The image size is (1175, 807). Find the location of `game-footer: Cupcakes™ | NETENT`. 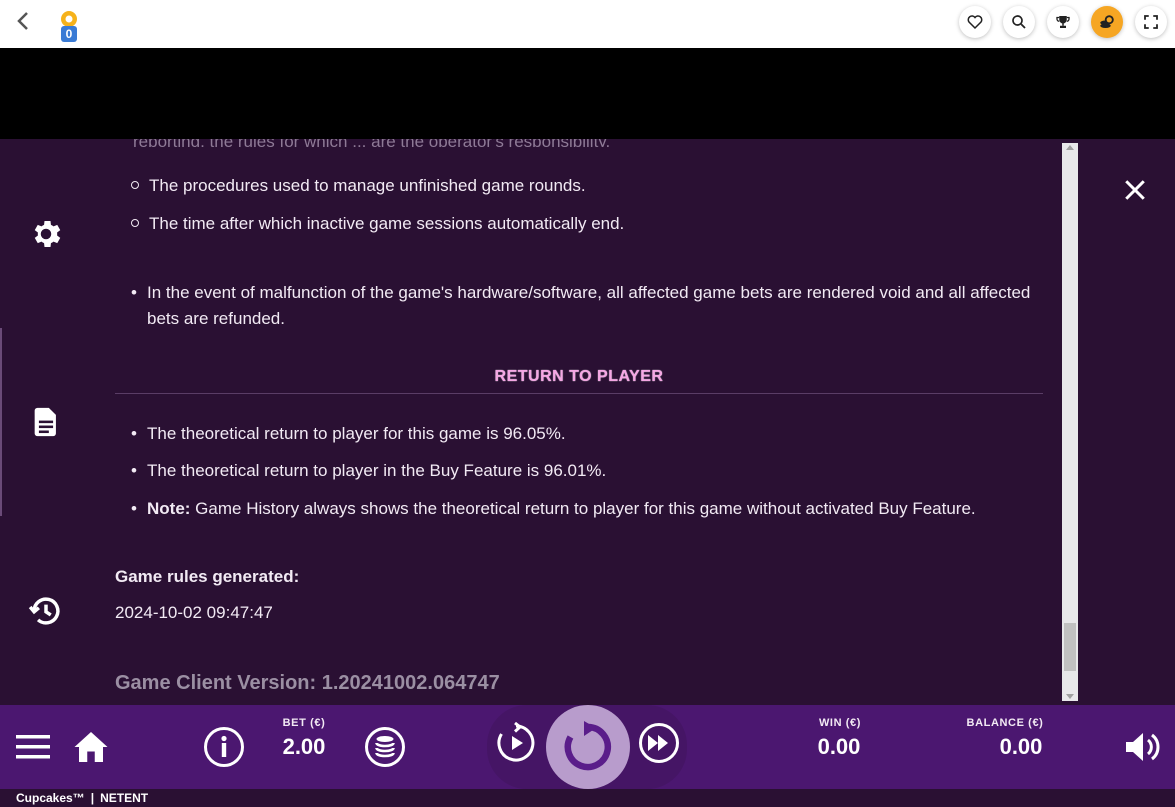

game-footer: Cupcakes™ | NETENT is located at coordinates (587, 798).